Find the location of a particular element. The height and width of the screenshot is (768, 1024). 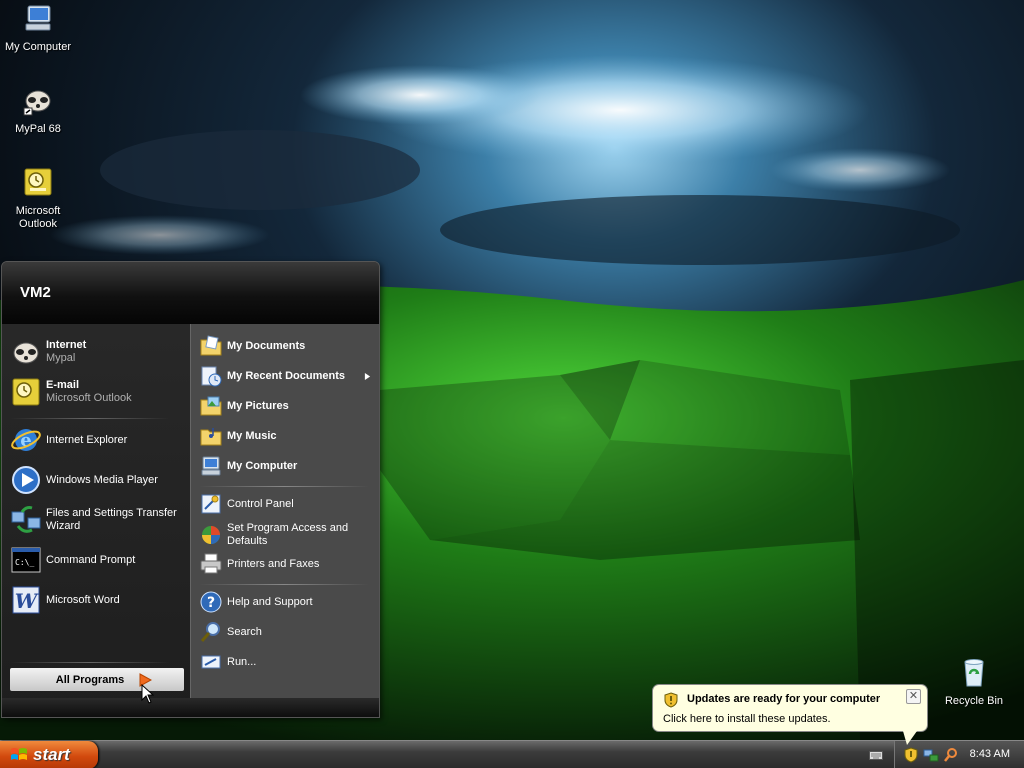

place-item-control-panel: Control Panel is located at coordinates (246, 504).